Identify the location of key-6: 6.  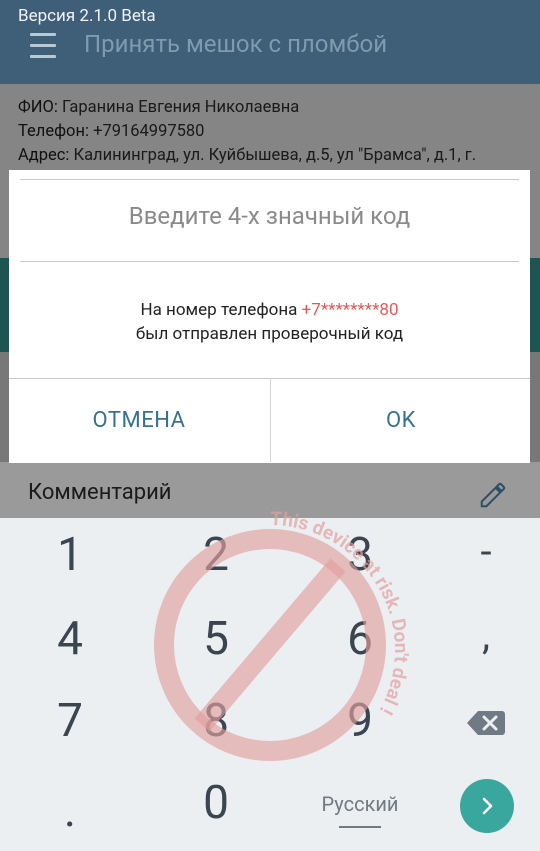
(360, 639).